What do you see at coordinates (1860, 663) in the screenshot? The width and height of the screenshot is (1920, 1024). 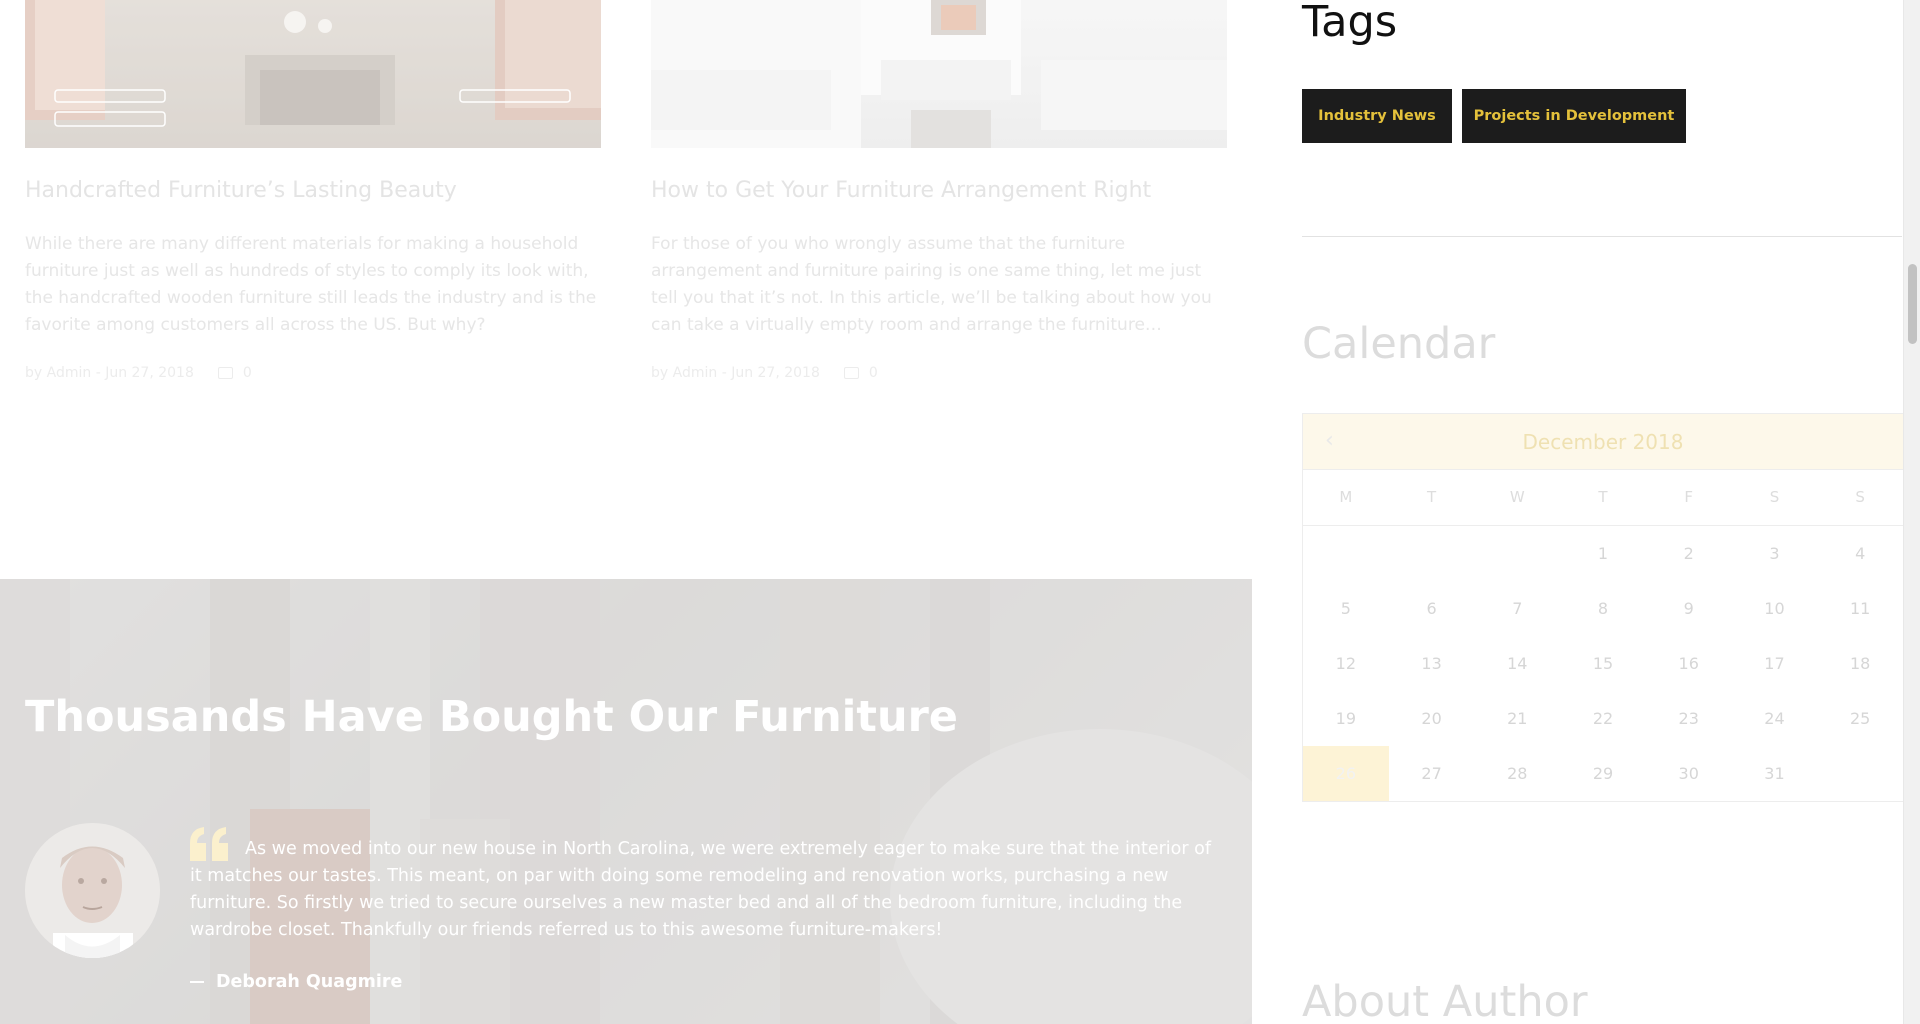 I see `calendar-day: 18` at bounding box center [1860, 663].